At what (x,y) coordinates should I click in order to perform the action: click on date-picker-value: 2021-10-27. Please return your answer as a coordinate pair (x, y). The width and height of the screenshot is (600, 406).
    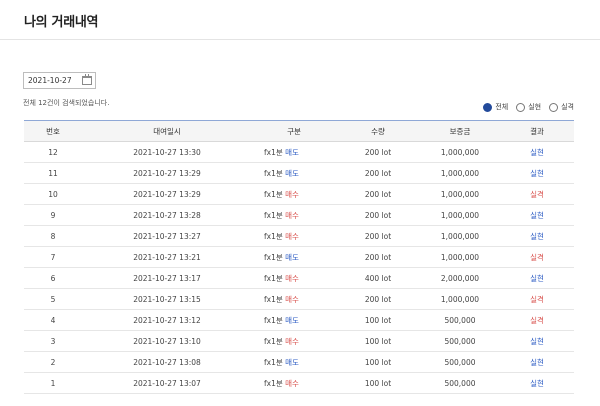
    Looking at the image, I should click on (50, 80).